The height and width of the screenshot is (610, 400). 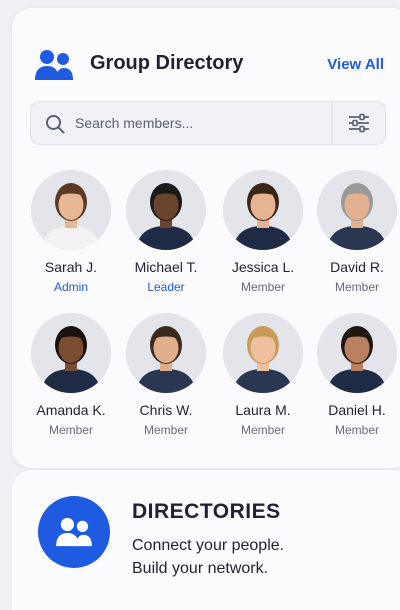 I want to click on search-row, so click(x=208, y=123).